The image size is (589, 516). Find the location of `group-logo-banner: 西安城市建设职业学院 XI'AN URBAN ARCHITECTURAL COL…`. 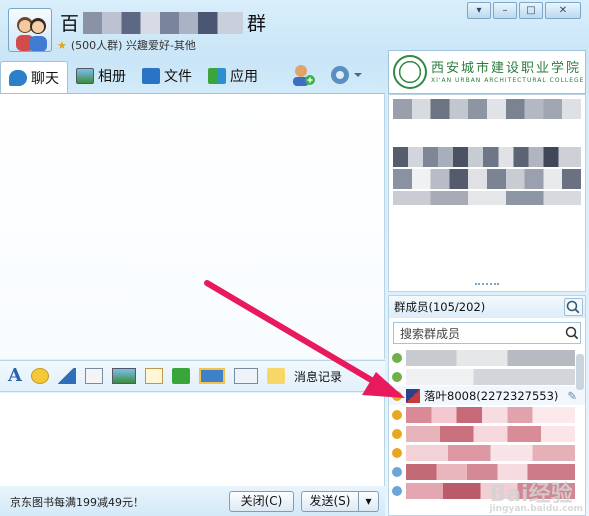

group-logo-banner: 西安城市建设职业学院 XI'AN URBAN ARCHITECTURAL COL… is located at coordinates (487, 72).